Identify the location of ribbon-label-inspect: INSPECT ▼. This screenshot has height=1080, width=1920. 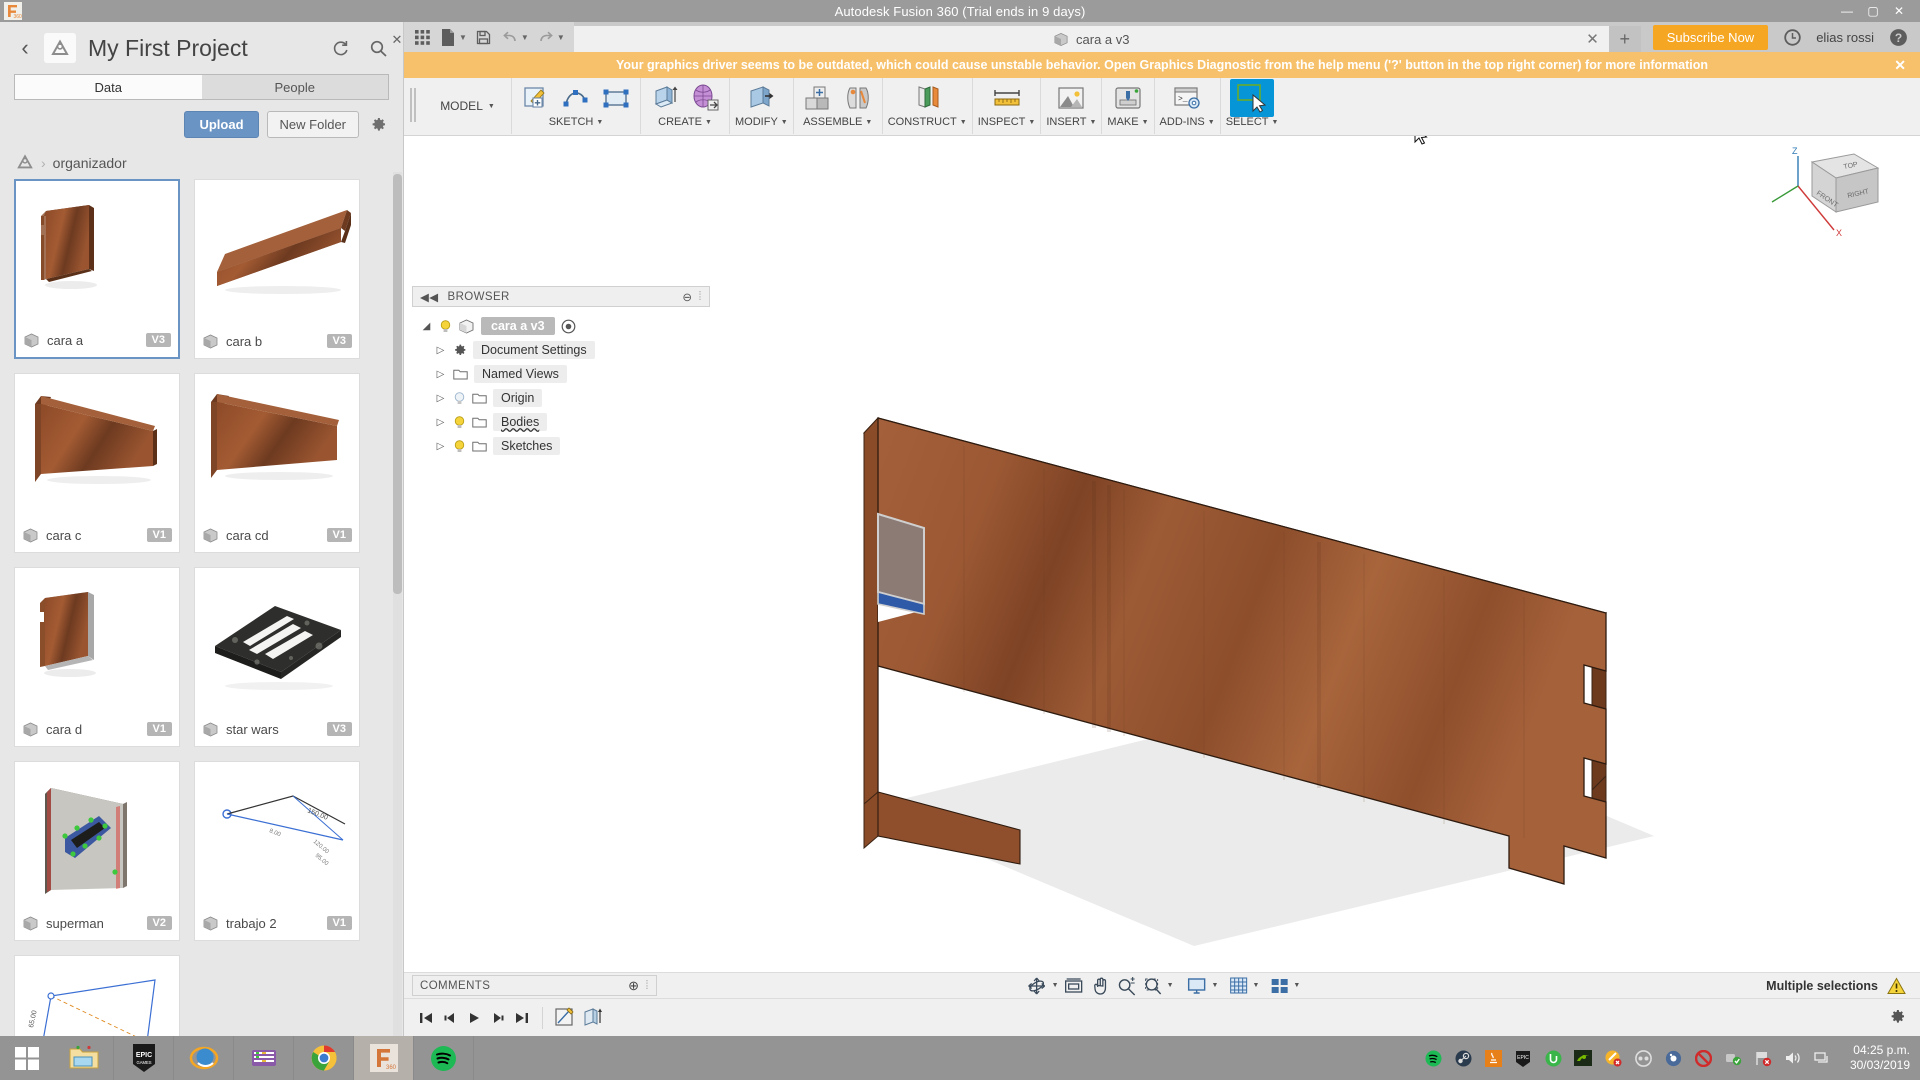
(1007, 122).